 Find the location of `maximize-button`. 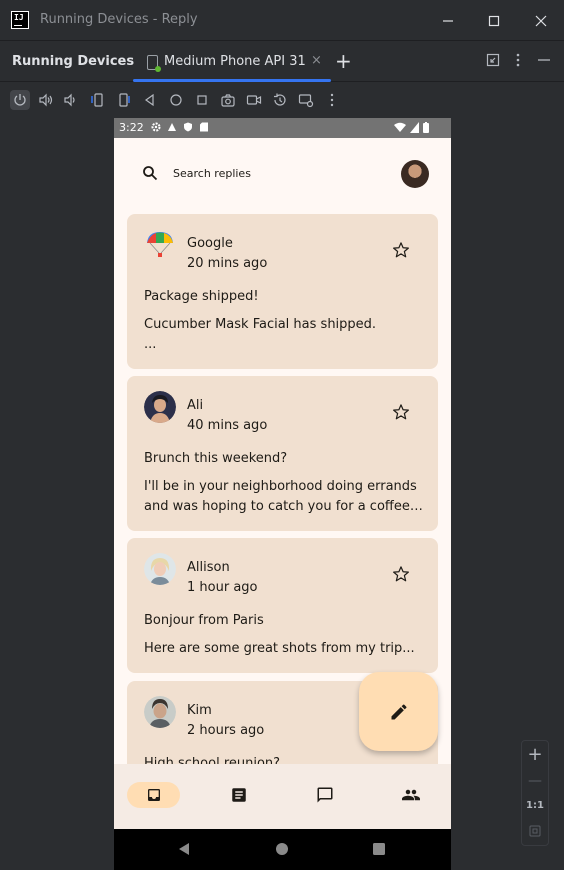

maximize-button is located at coordinates (494, 21).